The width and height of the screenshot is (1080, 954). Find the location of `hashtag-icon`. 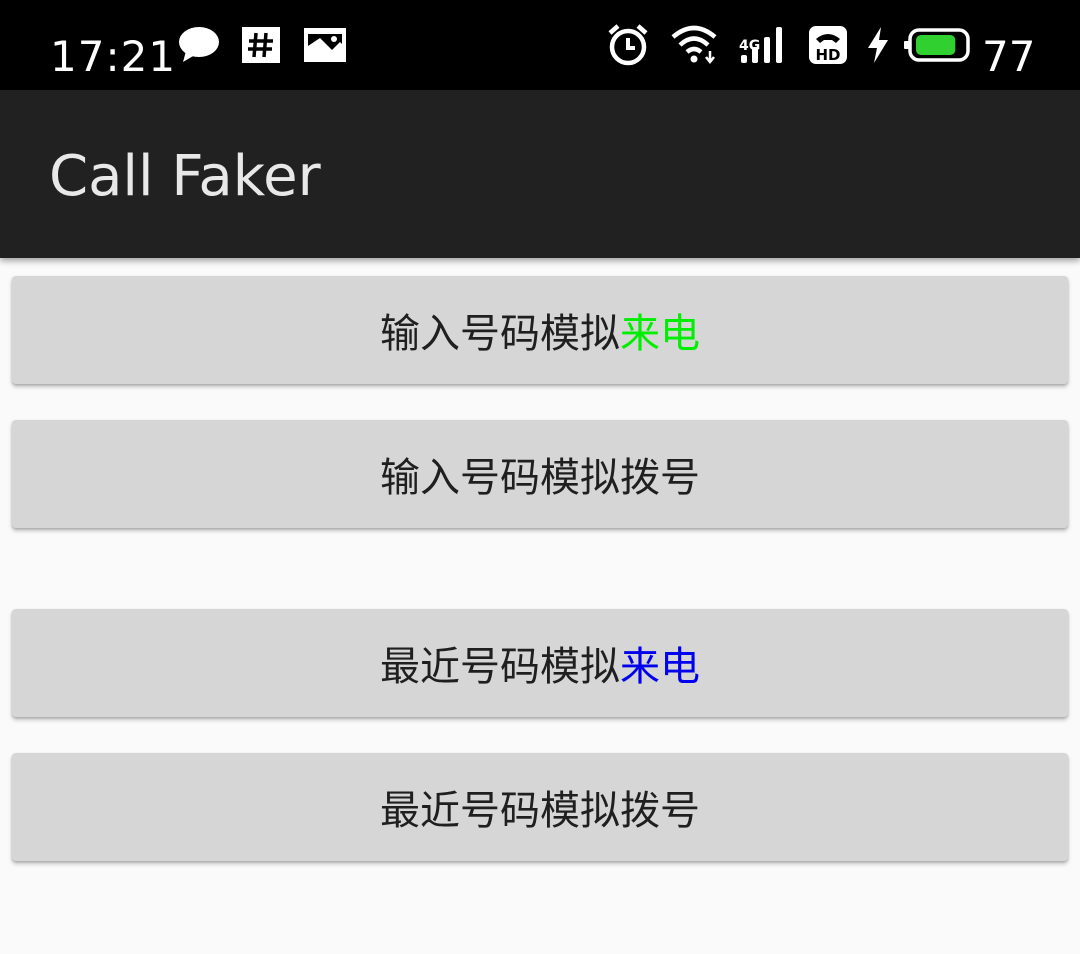

hashtag-icon is located at coordinates (261, 45).